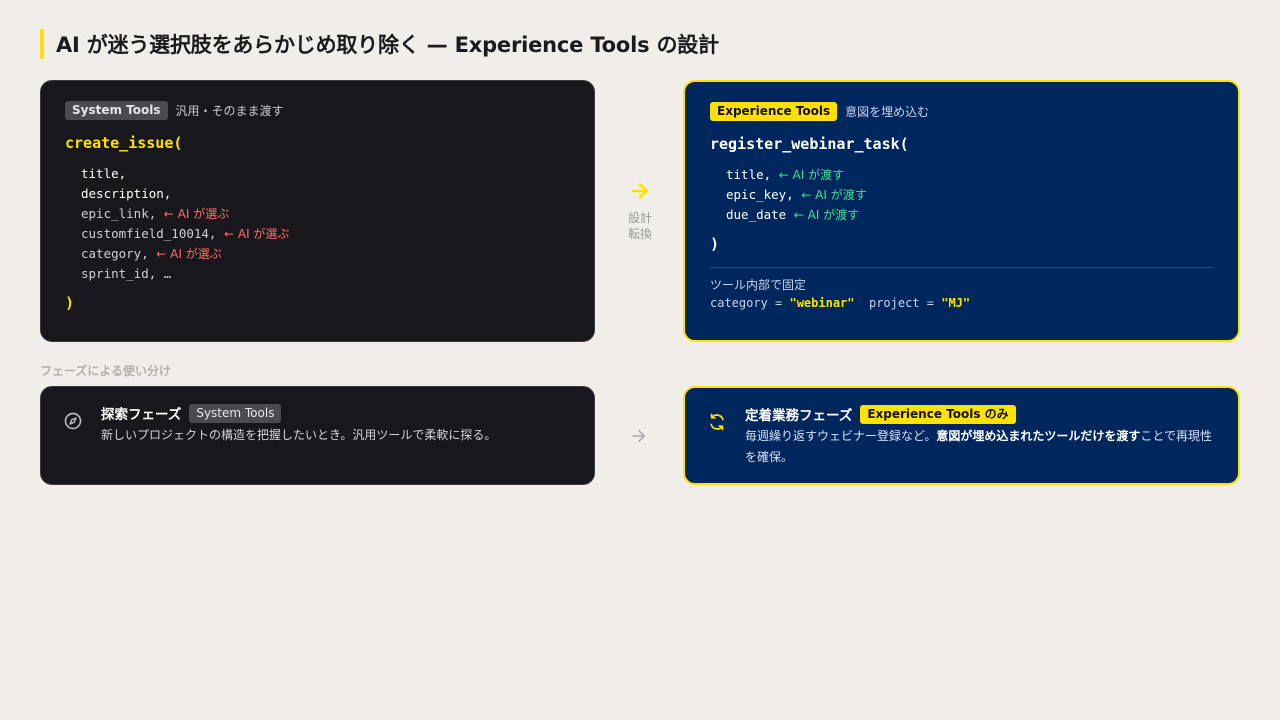 This screenshot has height=720, width=1280. Describe the element at coordinates (337, 413) in the screenshot. I see `explore-phase-header: 探索フェーズ System Tools` at that location.